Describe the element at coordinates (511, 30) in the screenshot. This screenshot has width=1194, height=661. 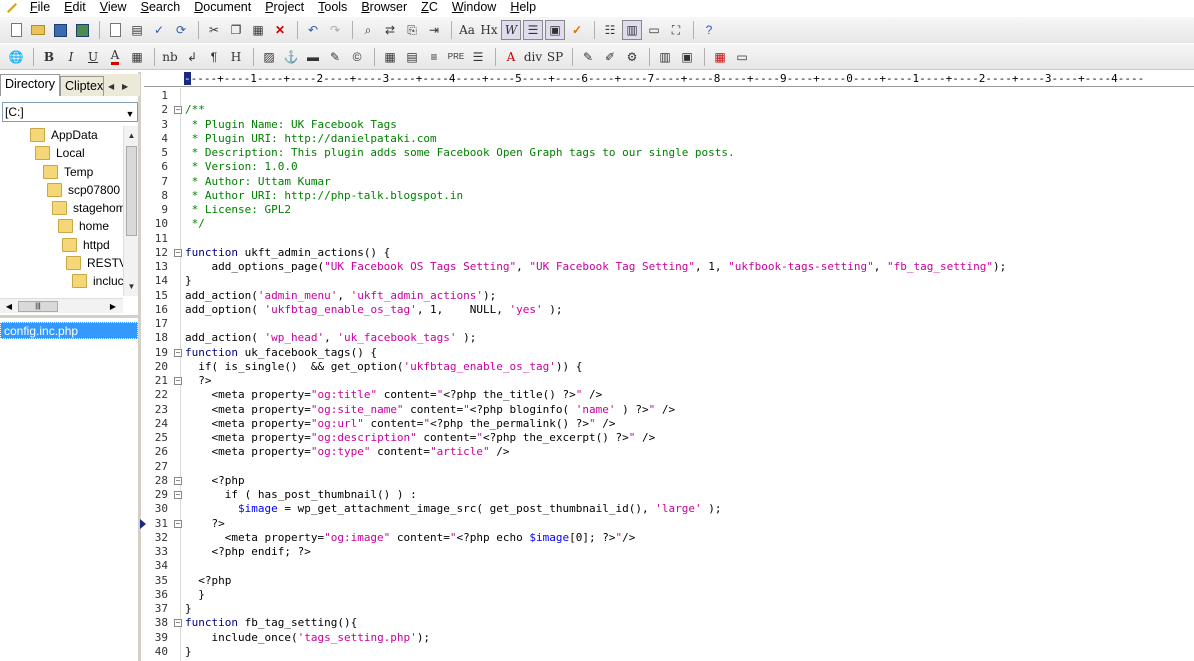
I see `word-wrap-icon: W` at that location.